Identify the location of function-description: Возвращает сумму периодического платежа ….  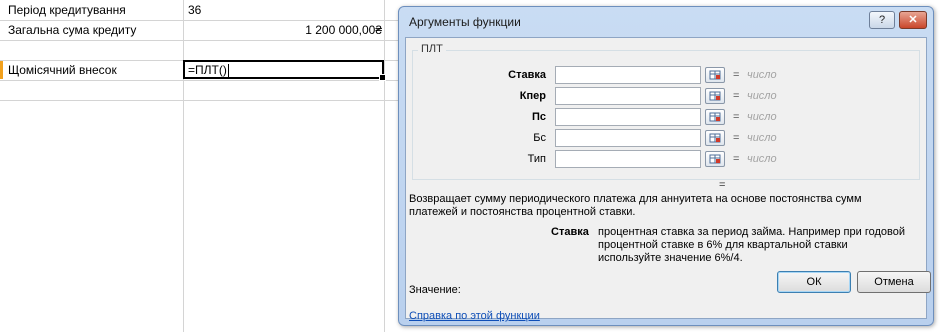
(635, 205).